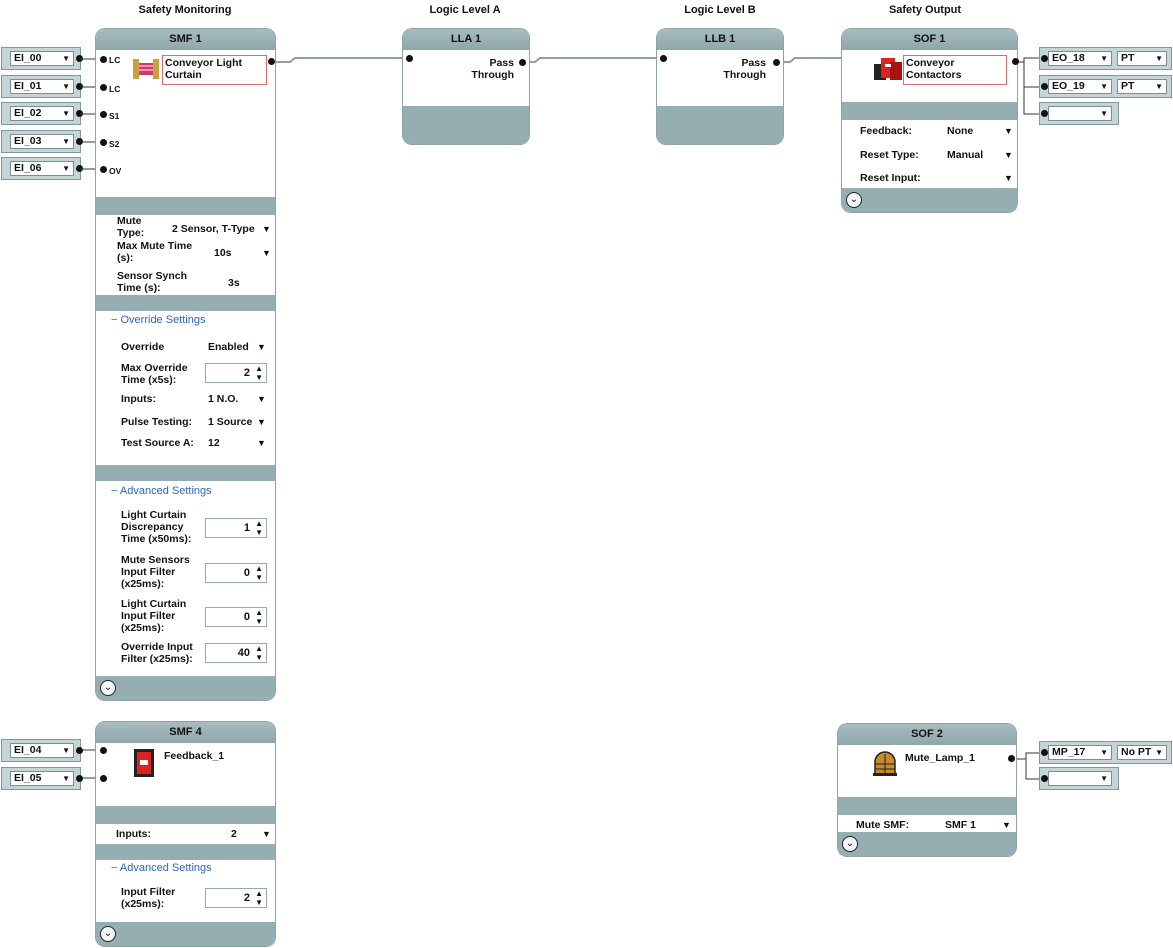 The height and width of the screenshot is (948, 1173). I want to click on override-label: Override, so click(143, 347).